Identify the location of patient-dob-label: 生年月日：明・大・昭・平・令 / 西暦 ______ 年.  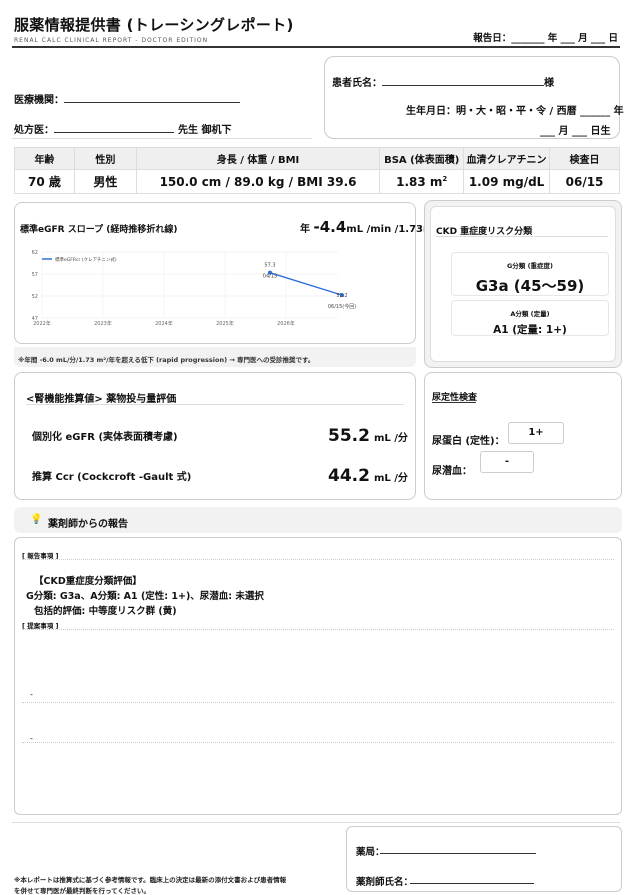
(515, 111).